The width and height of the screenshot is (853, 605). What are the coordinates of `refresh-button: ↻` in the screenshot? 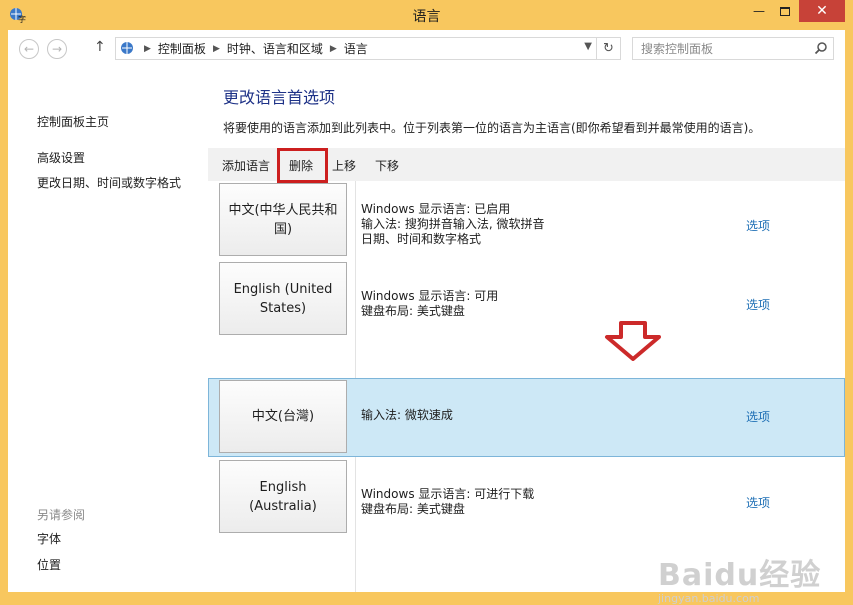 It's located at (609, 48).